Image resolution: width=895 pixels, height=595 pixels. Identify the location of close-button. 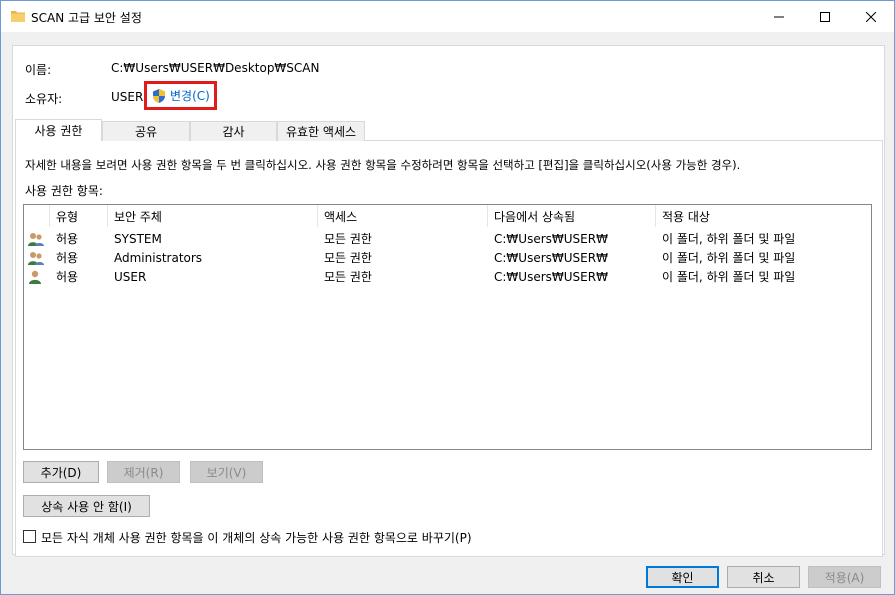
(871, 16).